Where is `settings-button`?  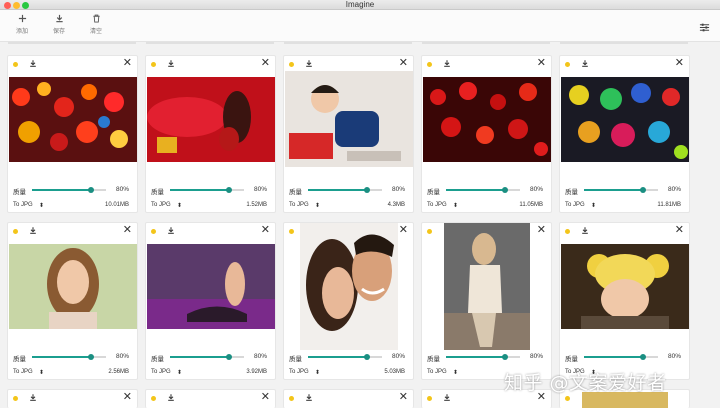 settings-button is located at coordinates (704, 29).